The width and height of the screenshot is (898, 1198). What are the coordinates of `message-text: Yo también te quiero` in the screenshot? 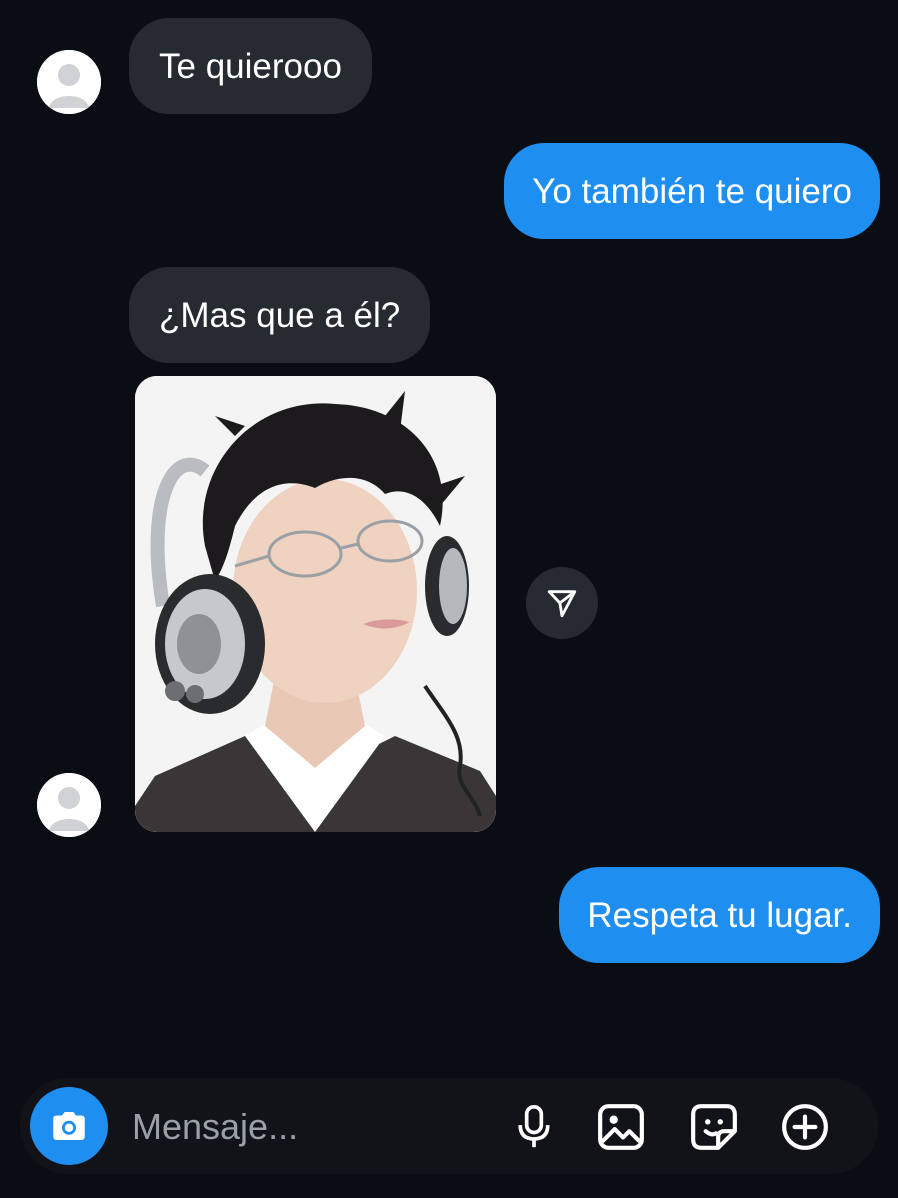 It's located at (692, 191).